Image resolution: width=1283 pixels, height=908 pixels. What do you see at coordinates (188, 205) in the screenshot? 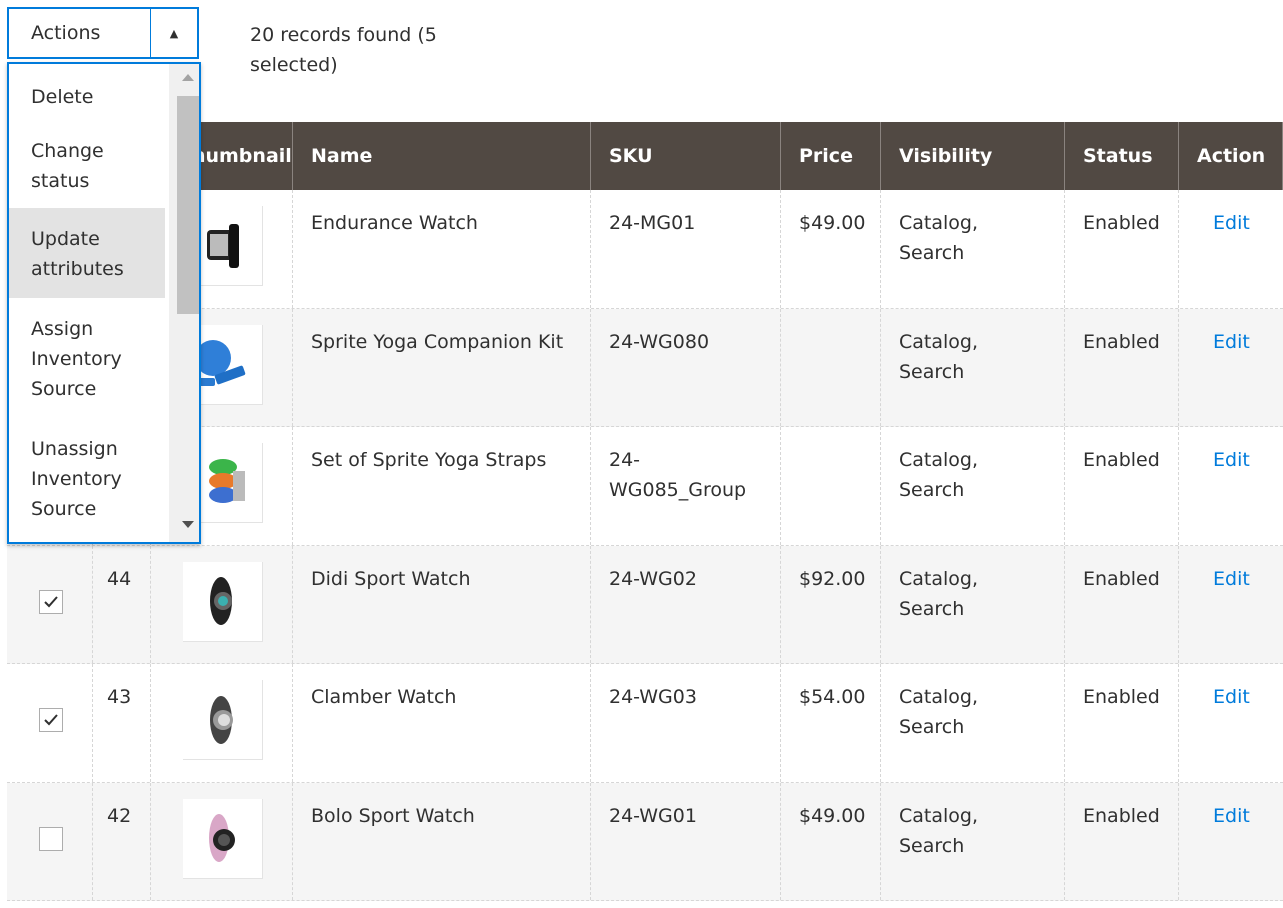
I see `scrollbar-thumb` at bounding box center [188, 205].